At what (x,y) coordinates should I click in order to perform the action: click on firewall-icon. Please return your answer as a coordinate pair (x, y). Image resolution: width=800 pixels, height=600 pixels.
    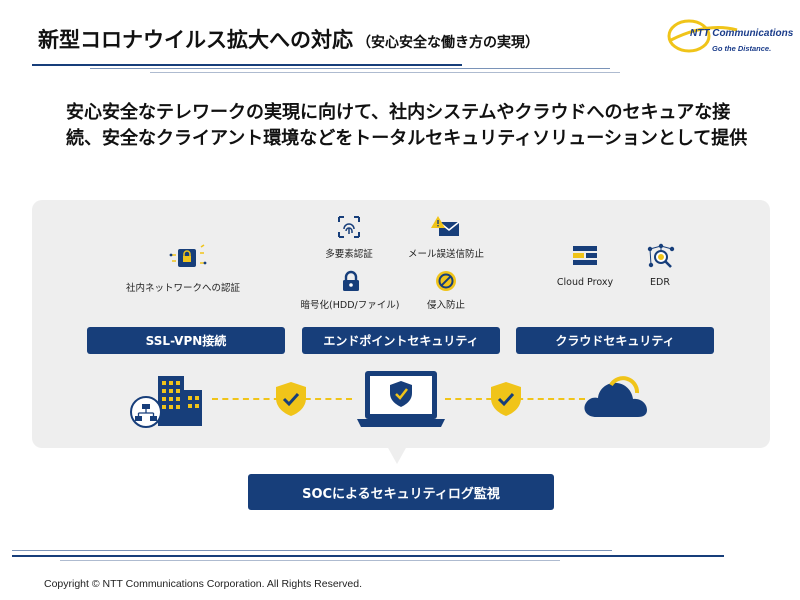
    Looking at the image, I should click on (585, 255).